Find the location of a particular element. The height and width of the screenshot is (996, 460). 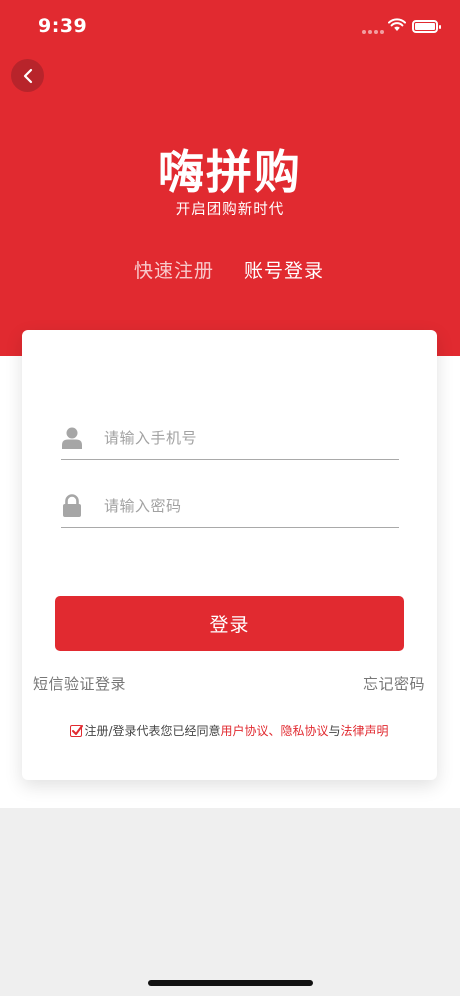

privacy-policy-link: 隐私协议 is located at coordinates (305, 731).